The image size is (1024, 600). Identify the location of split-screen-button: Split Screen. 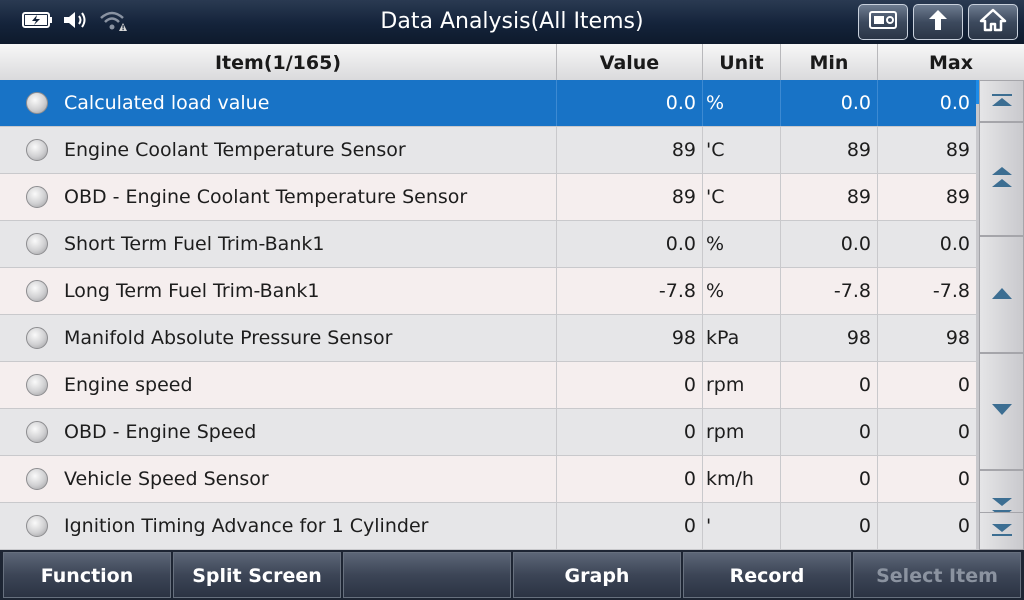
(257, 575).